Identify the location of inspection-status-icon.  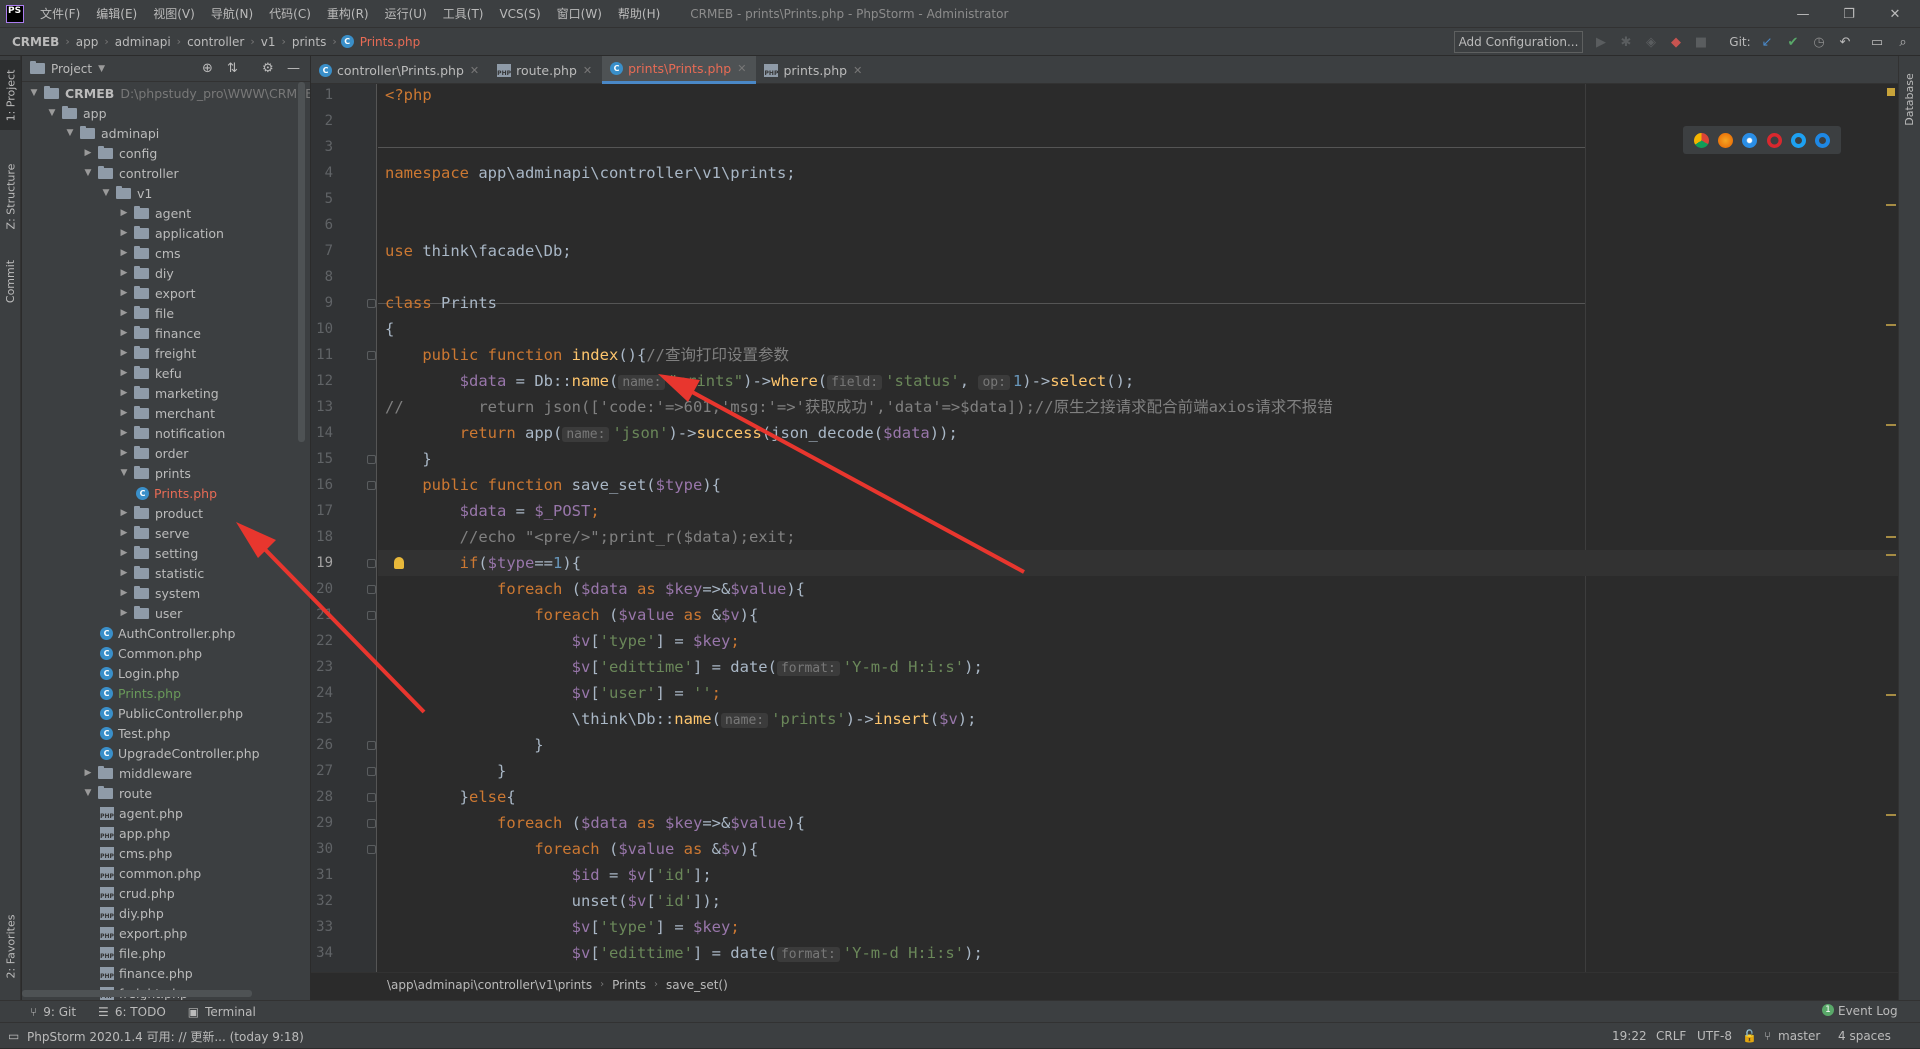
(1891, 92).